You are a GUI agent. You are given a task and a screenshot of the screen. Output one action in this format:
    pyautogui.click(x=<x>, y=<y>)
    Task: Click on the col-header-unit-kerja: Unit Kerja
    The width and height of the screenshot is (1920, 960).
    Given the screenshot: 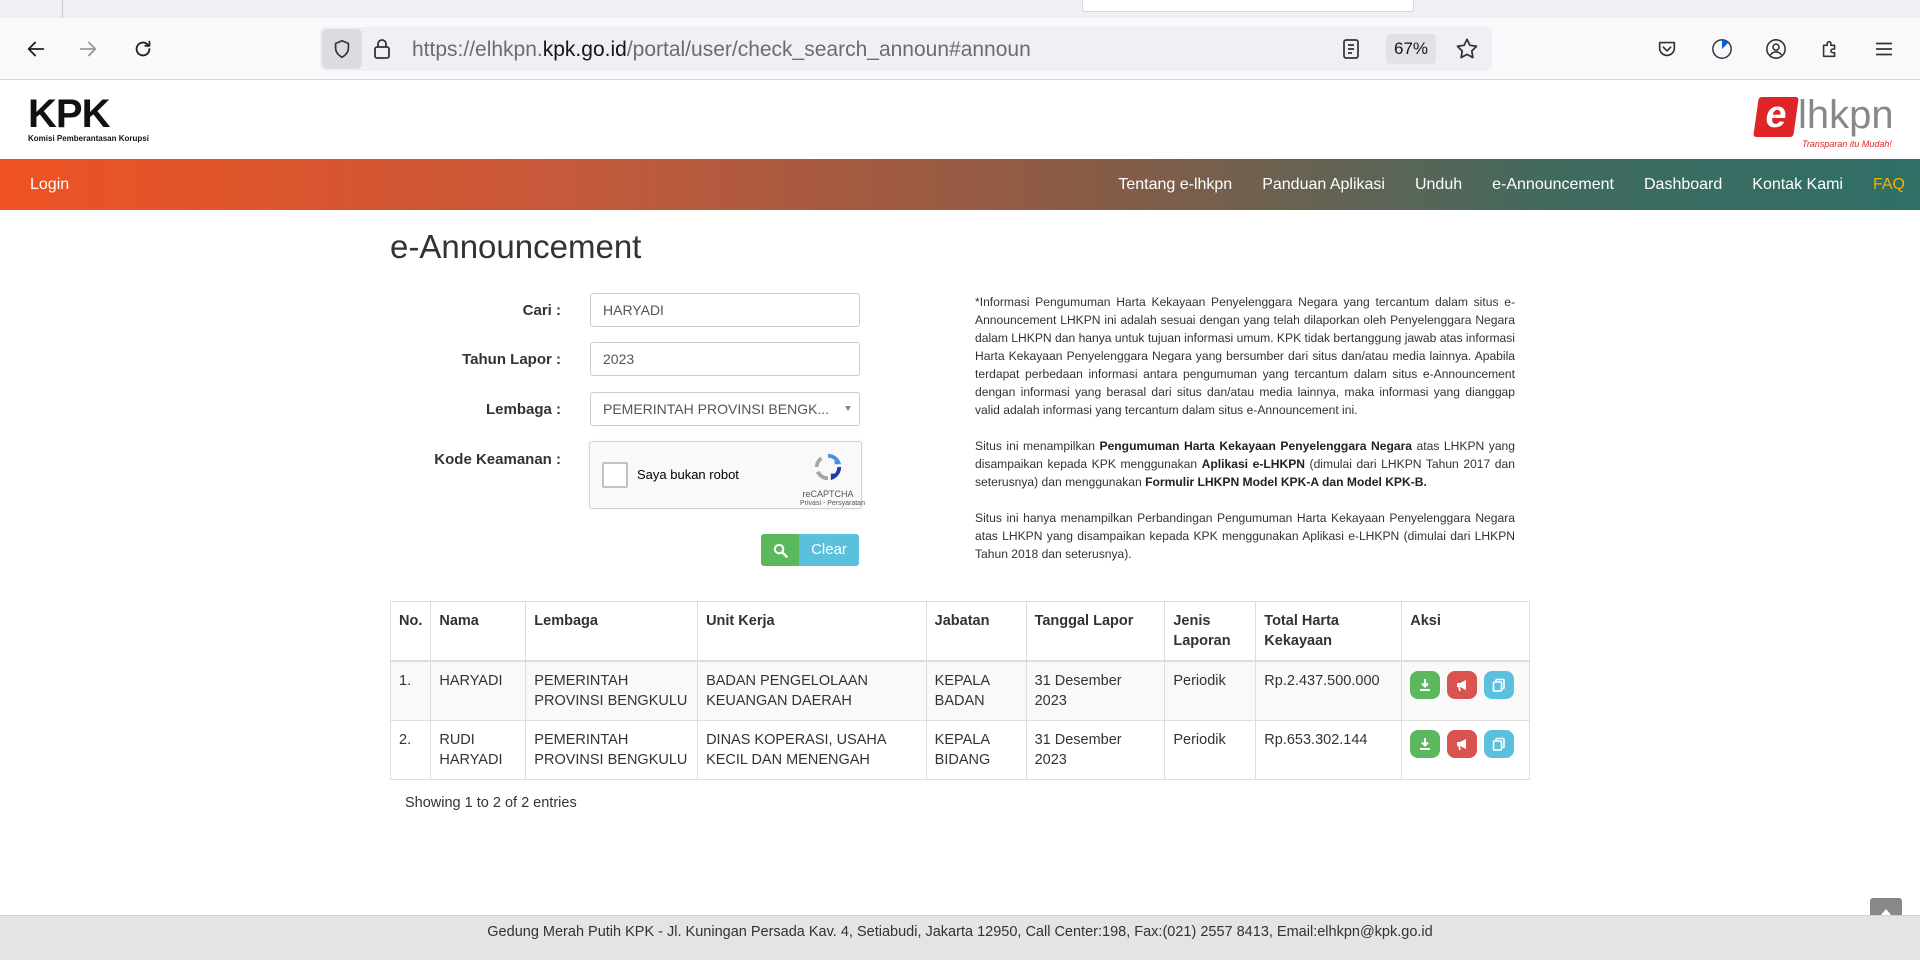 What is the action you would take?
    pyautogui.click(x=812, y=631)
    